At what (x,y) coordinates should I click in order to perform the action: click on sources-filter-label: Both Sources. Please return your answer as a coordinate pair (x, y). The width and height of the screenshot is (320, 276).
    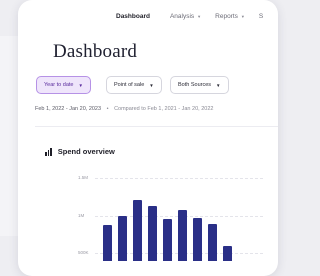
    Looking at the image, I should click on (195, 85).